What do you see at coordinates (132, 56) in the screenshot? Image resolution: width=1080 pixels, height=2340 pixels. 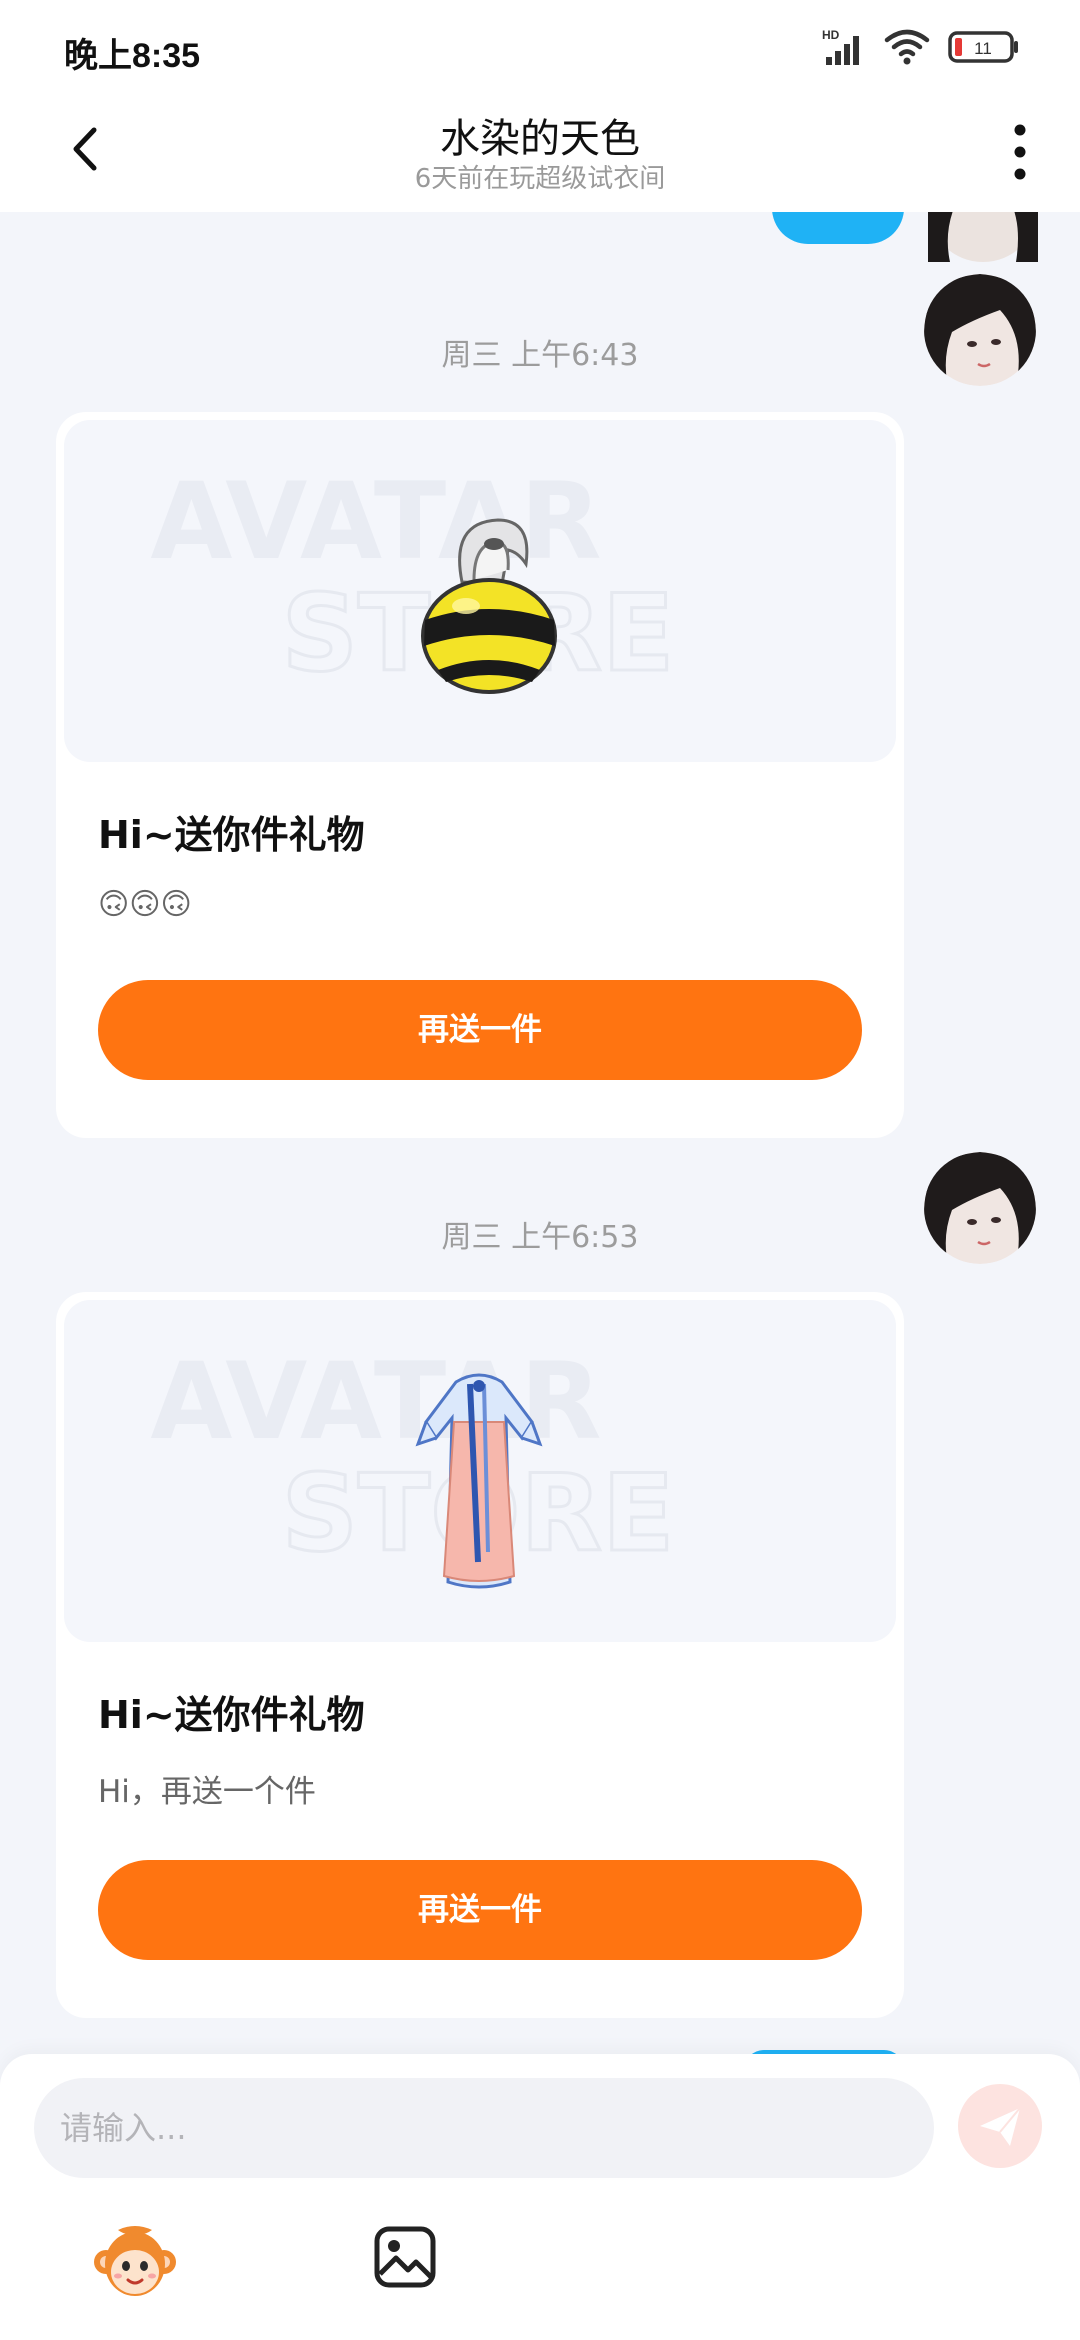 I see `status-time: 晚上8:35` at bounding box center [132, 56].